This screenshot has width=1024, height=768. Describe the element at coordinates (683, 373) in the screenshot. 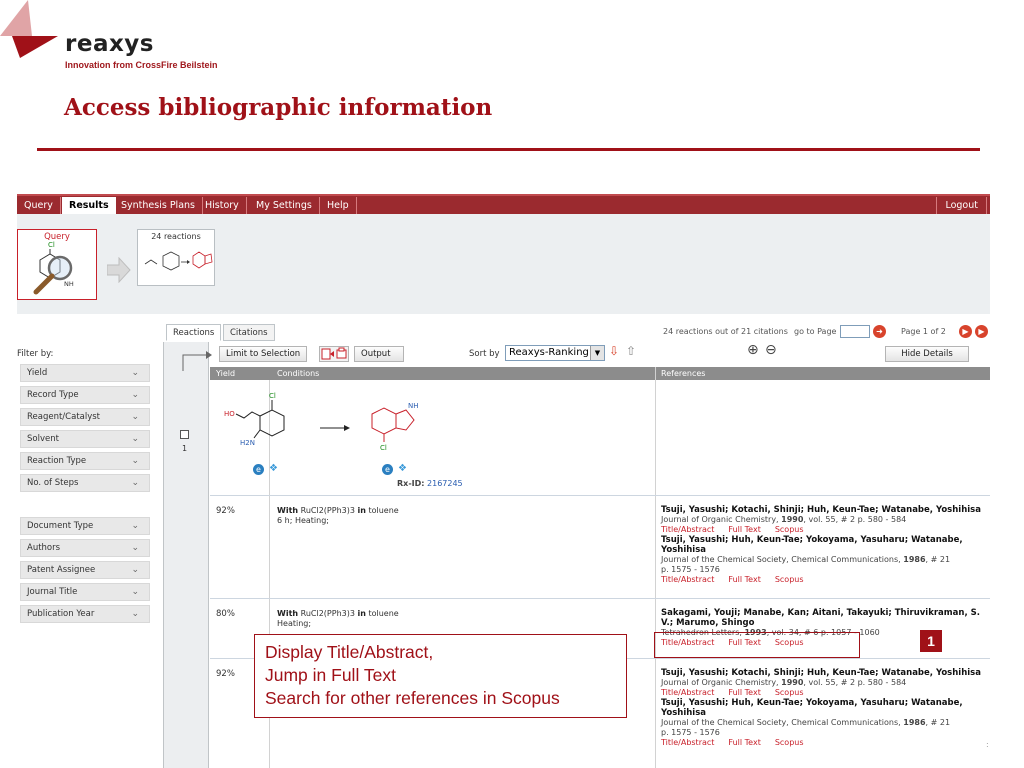

I see `column-references: References` at that location.